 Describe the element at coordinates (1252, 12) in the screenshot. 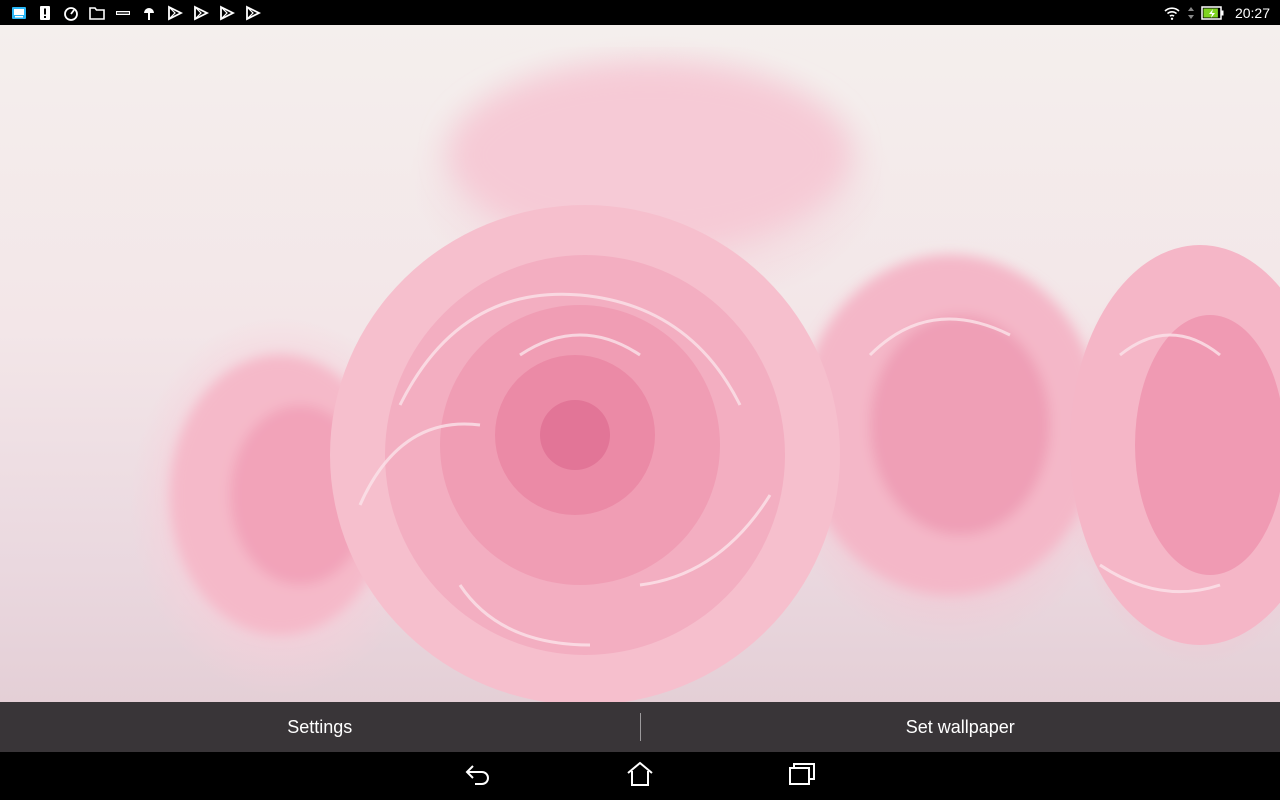

I see `clock: 20:27` at that location.